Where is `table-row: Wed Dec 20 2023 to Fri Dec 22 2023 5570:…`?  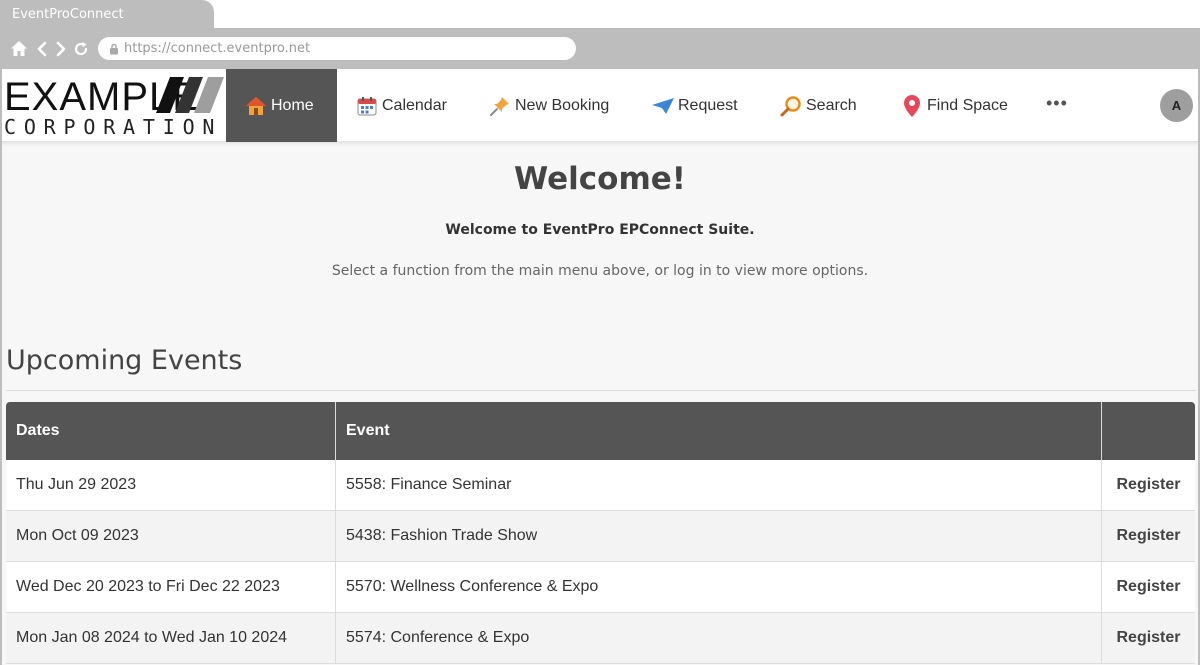 table-row: Wed Dec 20 2023 to Fri Dec 22 2023 5570:… is located at coordinates (600, 587).